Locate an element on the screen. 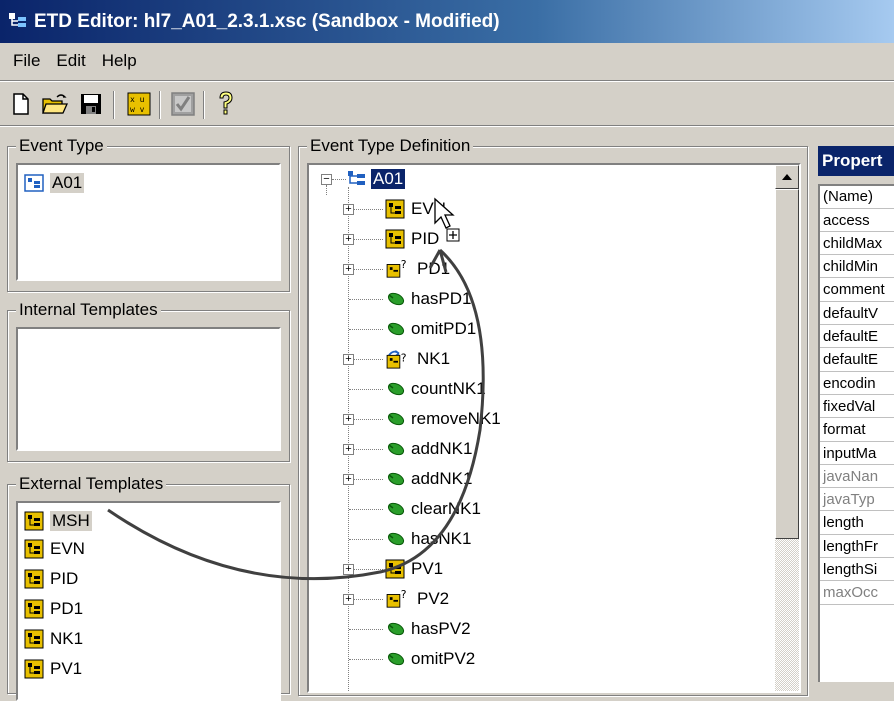 This screenshot has width=894, height=701. property-row: javaNan is located at coordinates (857, 477).